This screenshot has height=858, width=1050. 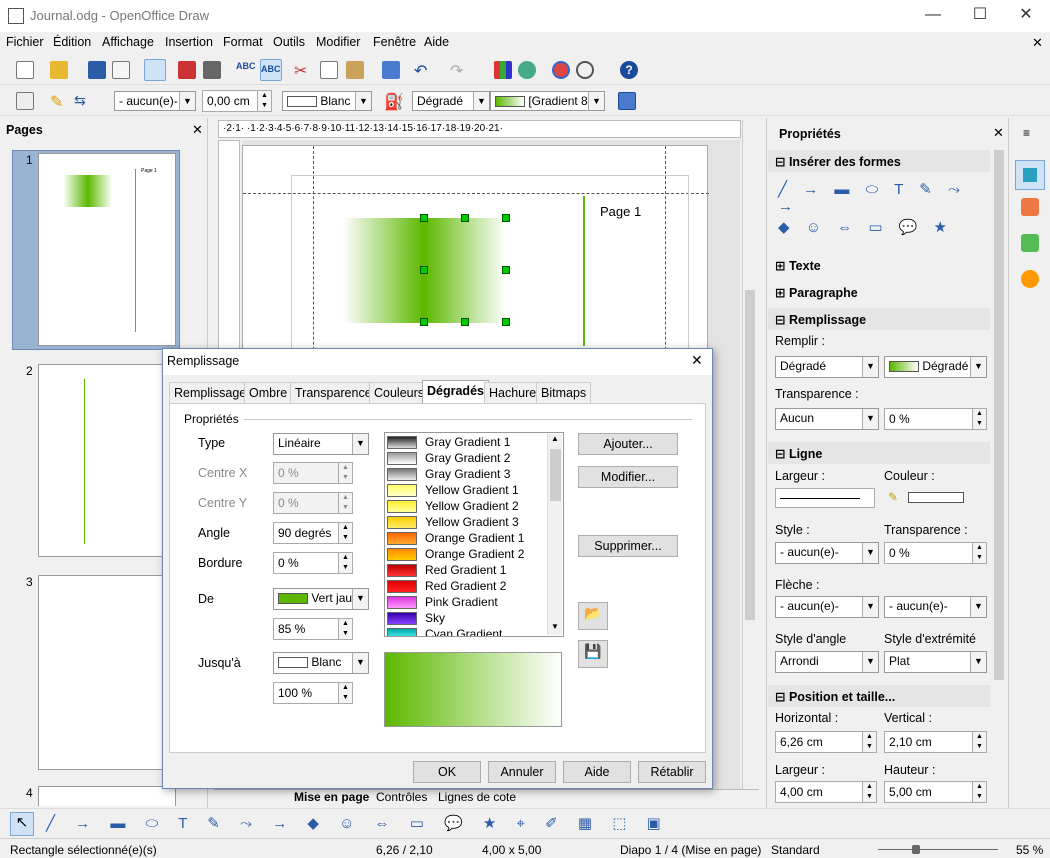 I want to click on fill-gradient-select: [Gradient 8 ▼, so click(x=547, y=101).